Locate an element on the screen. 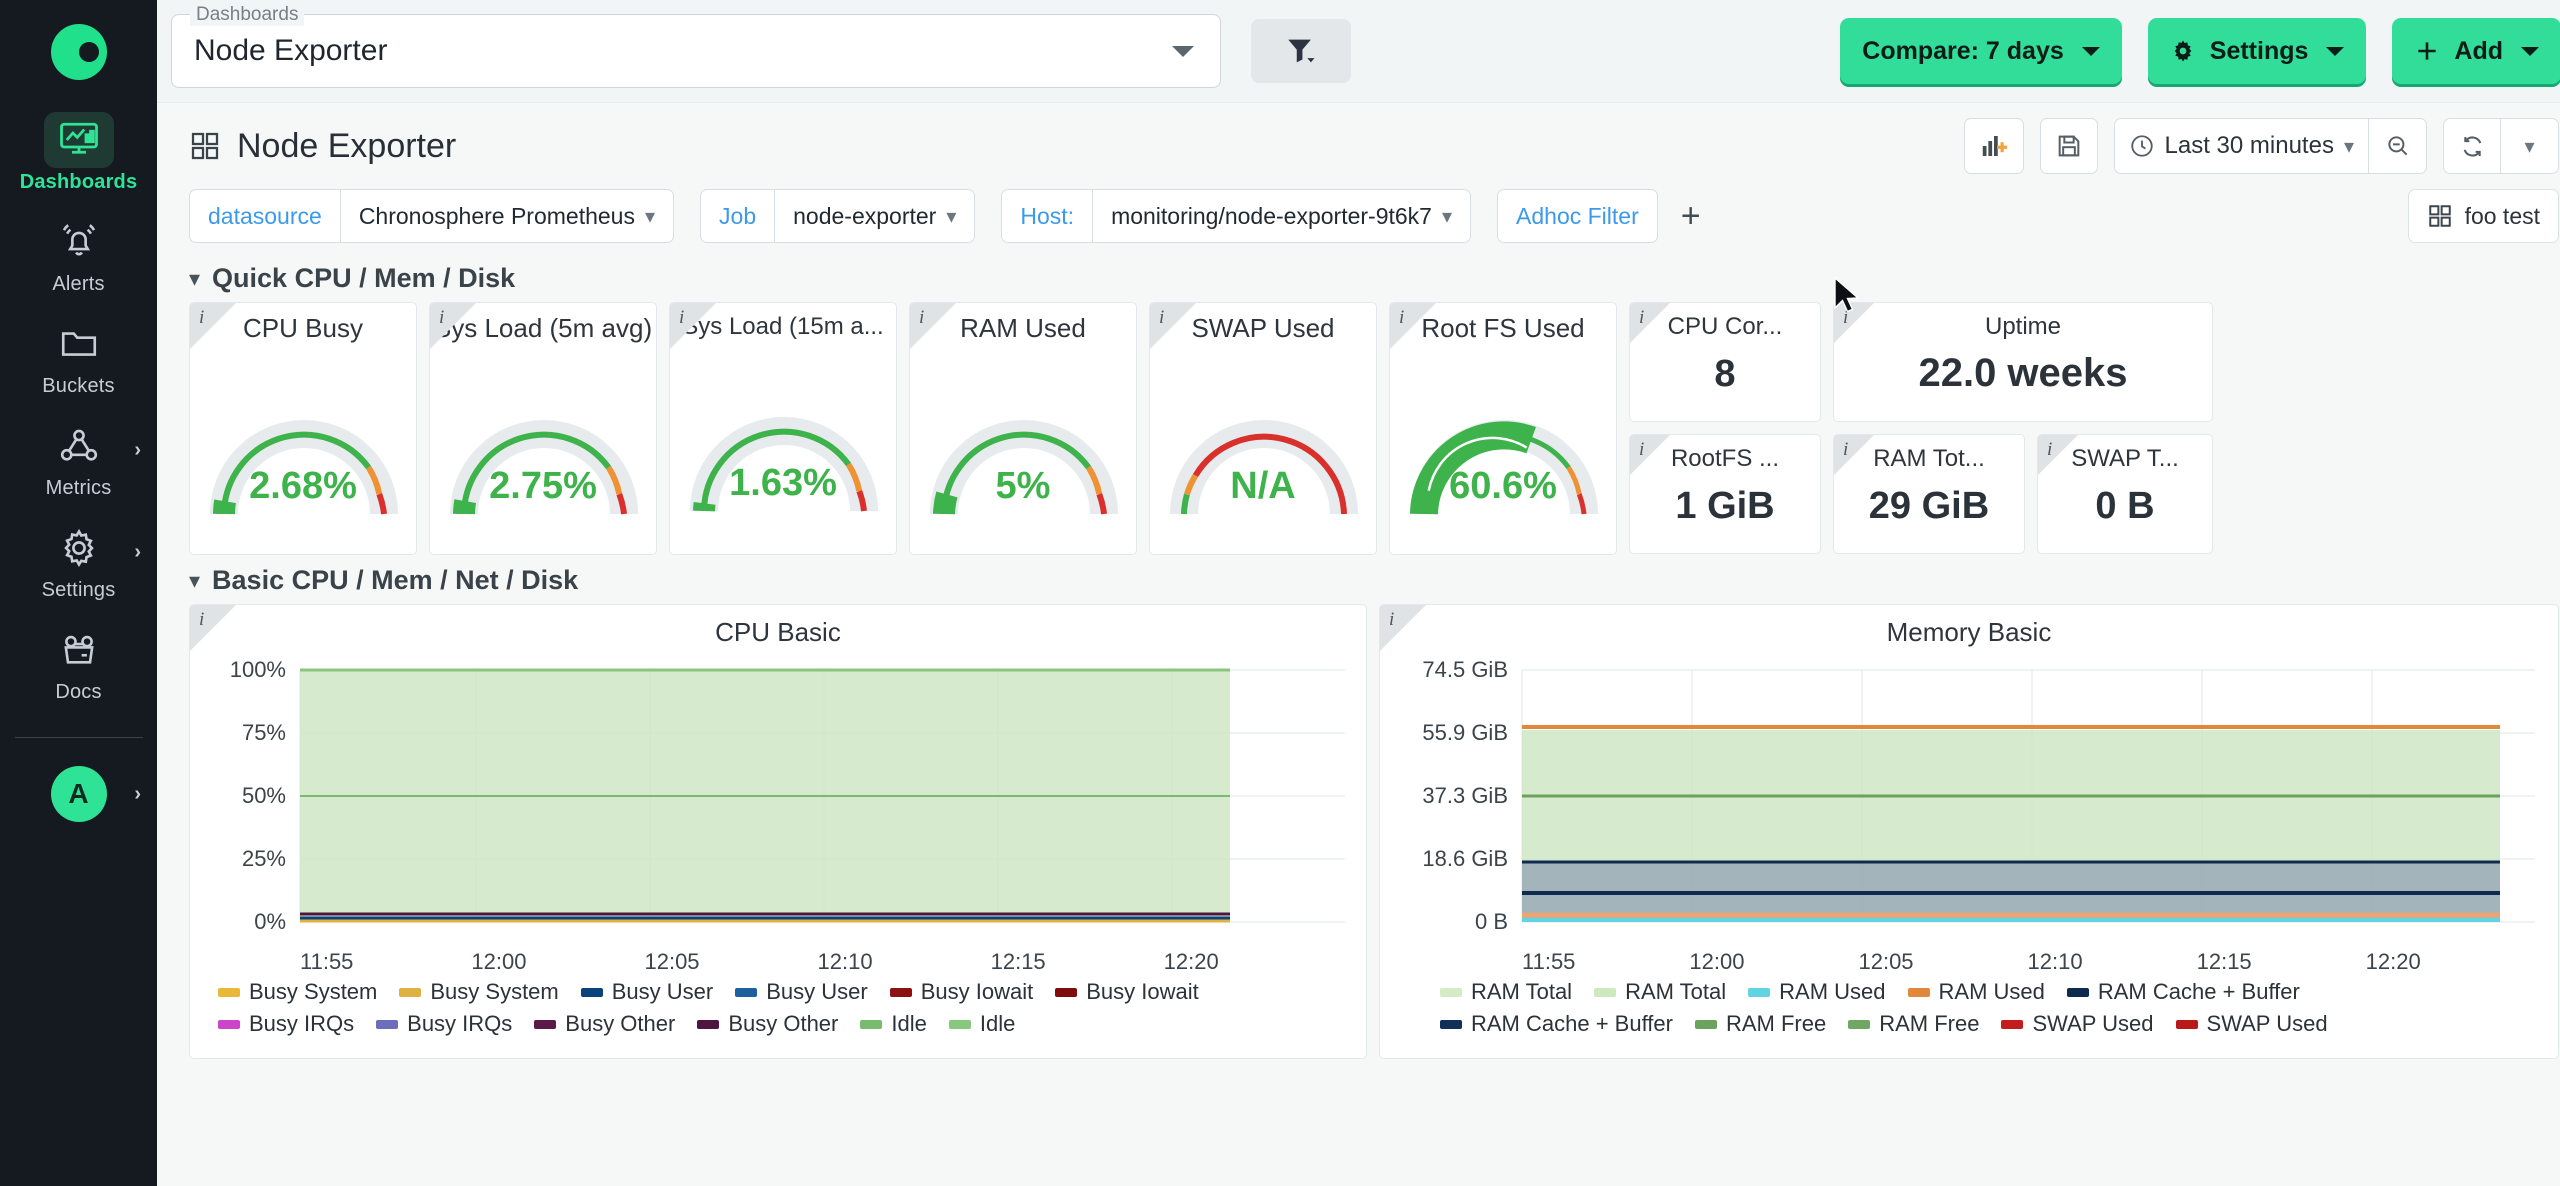  foo-test-link: foo test is located at coordinates (2483, 216).